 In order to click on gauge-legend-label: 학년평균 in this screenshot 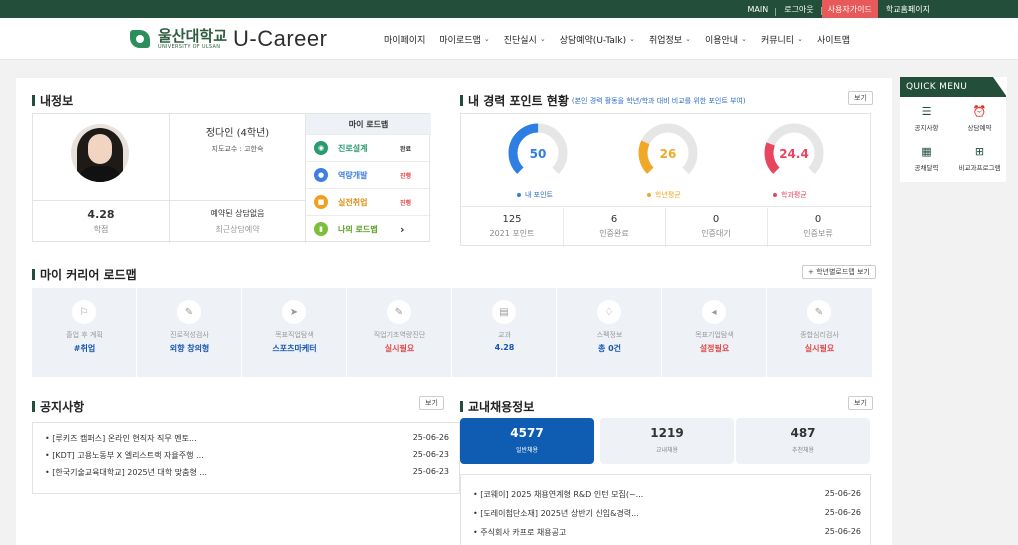, I will do `click(668, 195)`.